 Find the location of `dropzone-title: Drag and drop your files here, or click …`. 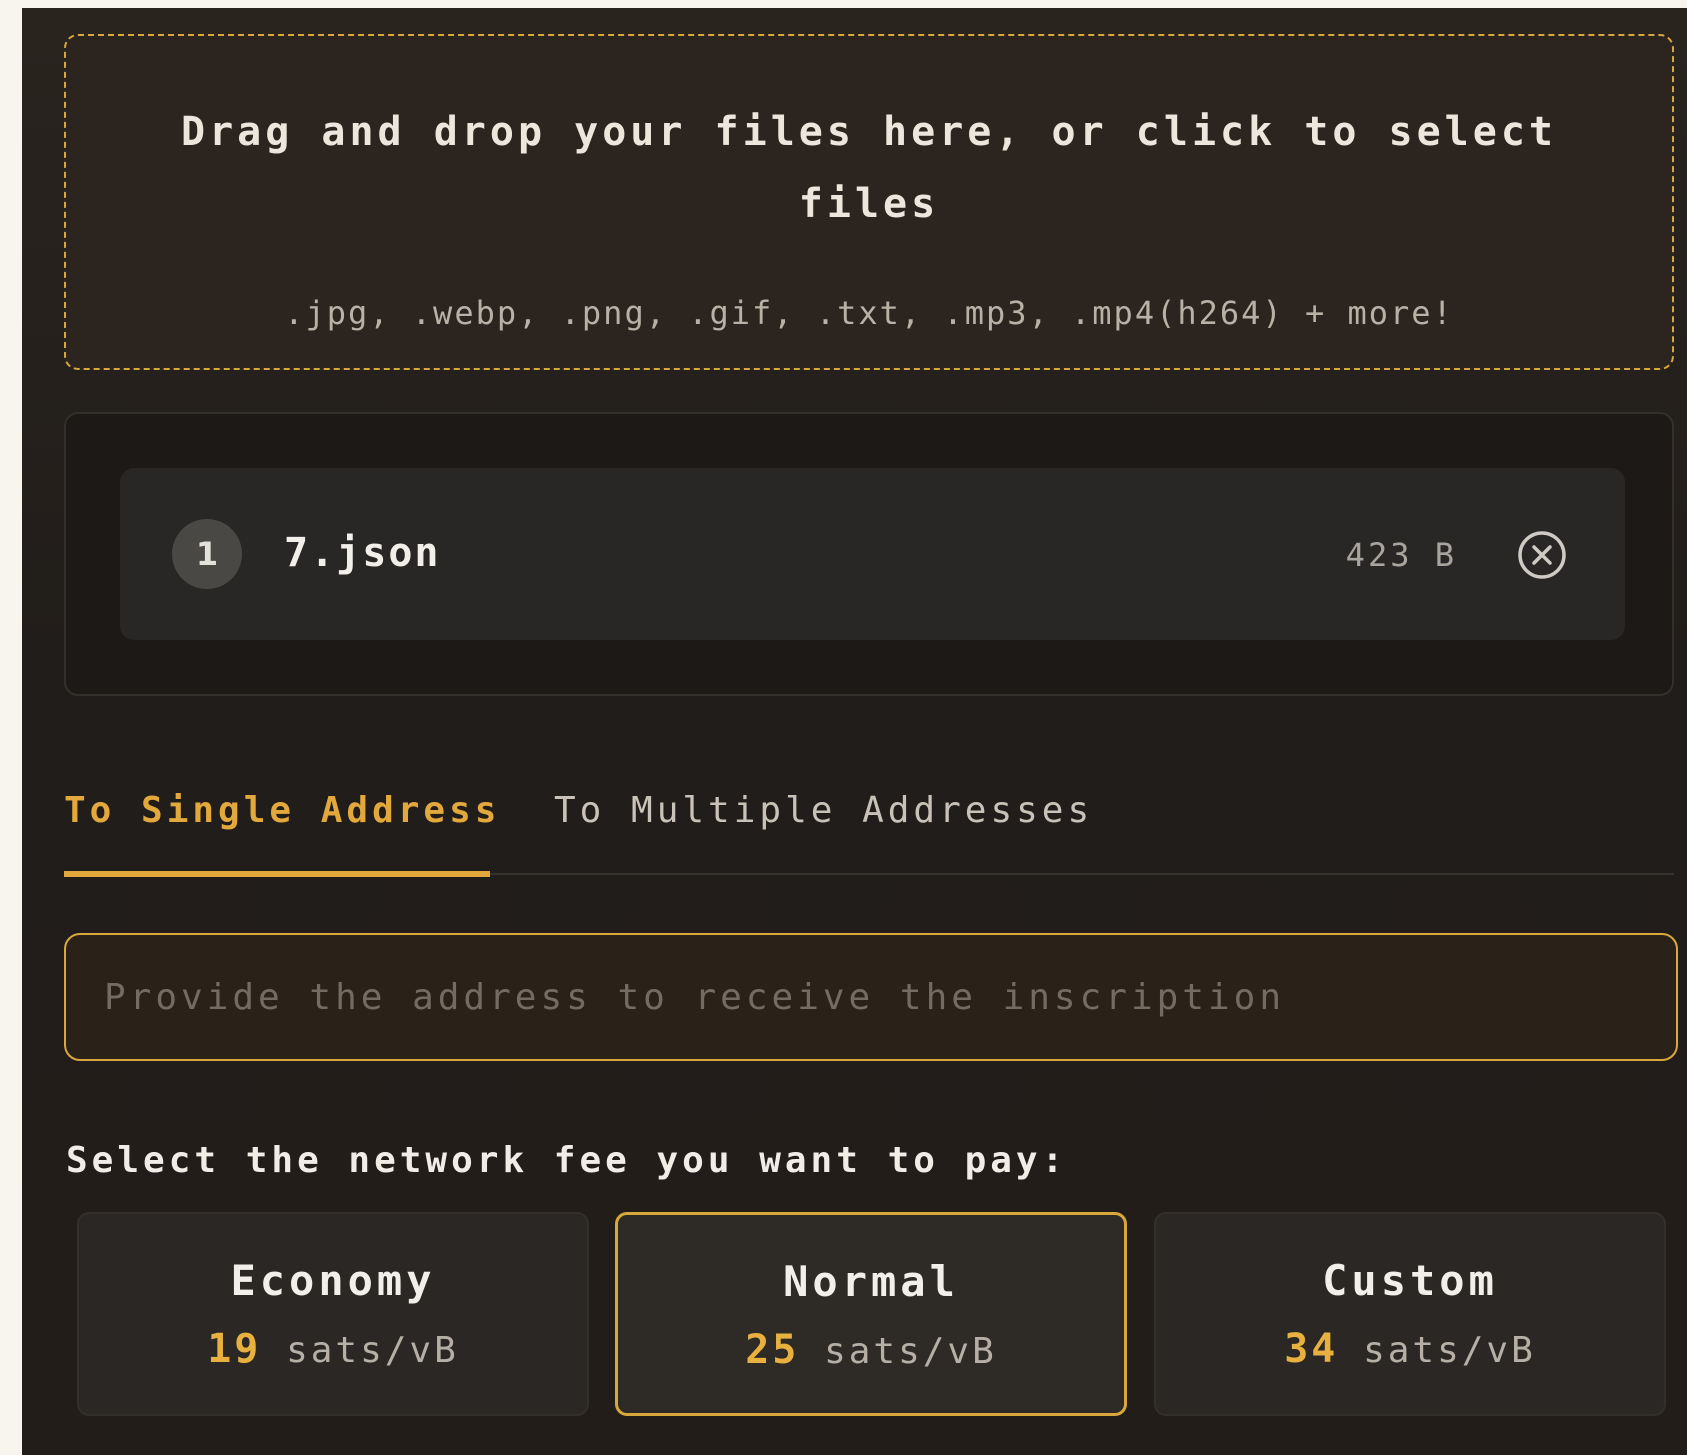

dropzone-title: Drag and drop your files here, or click … is located at coordinates (869, 168).